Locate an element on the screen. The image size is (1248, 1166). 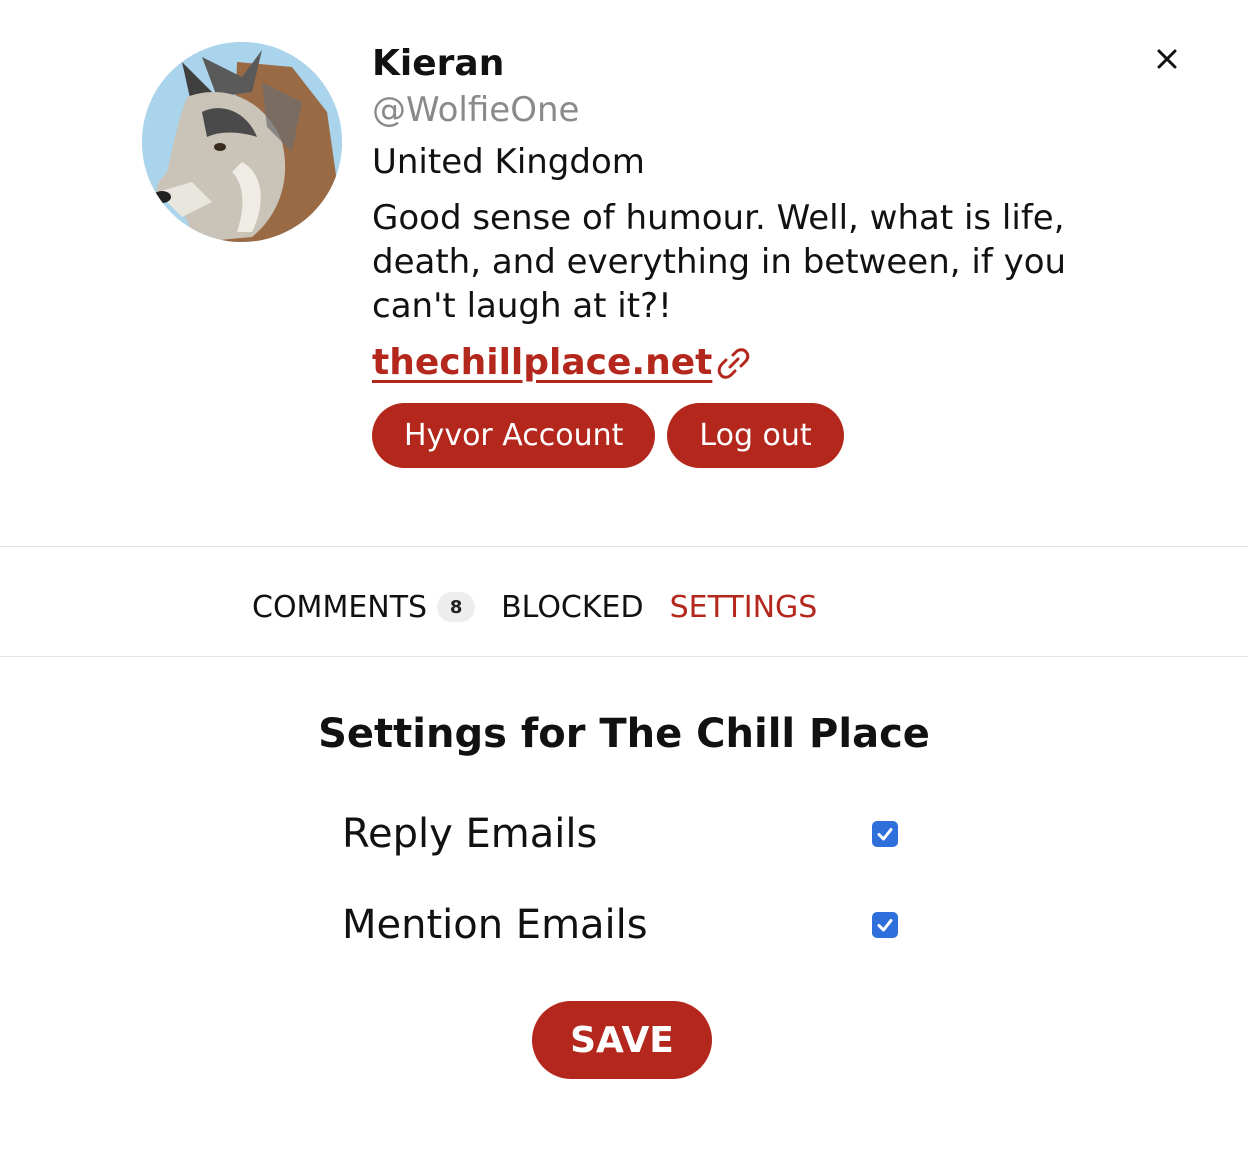
setting-row-mention-emails: Mention Emails is located at coordinates (620, 925).